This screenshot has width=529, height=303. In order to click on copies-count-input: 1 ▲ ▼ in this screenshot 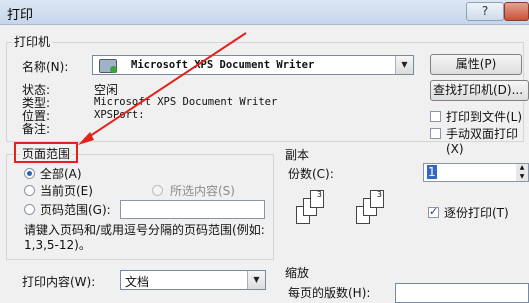, I will do `click(476, 172)`.